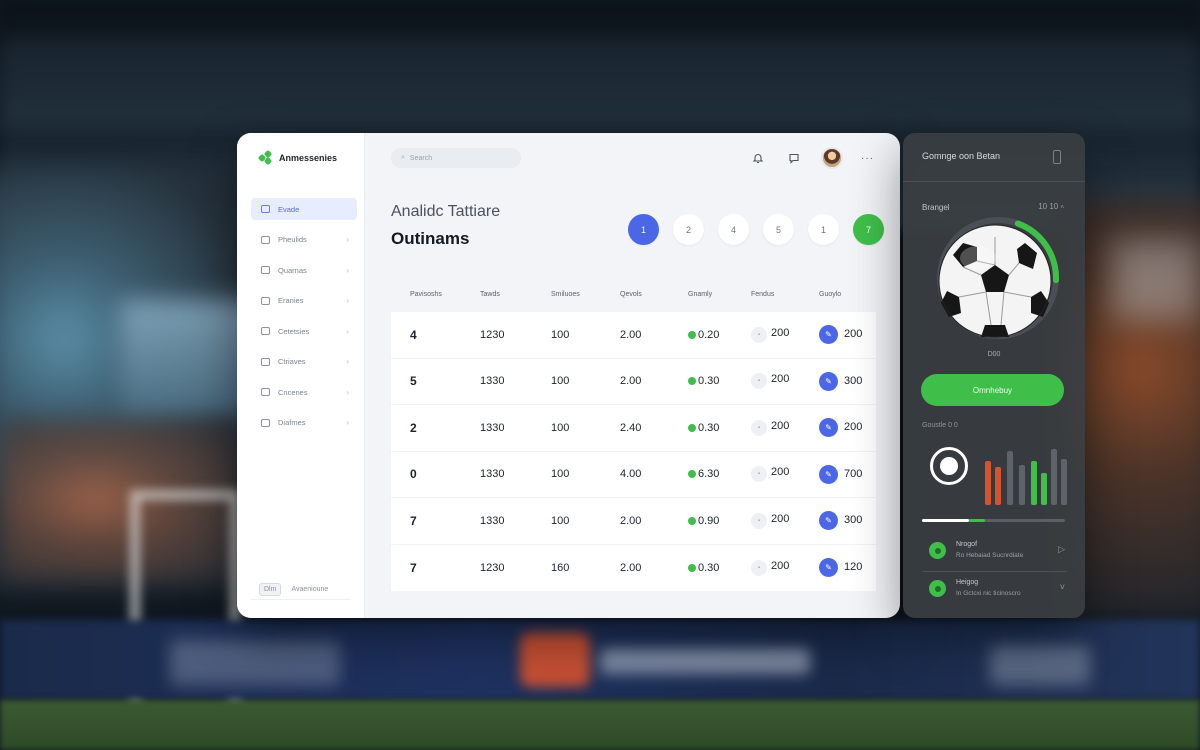 The height and width of the screenshot is (750, 1200). Describe the element at coordinates (758, 158) in the screenshot. I see `notification-icon` at that location.